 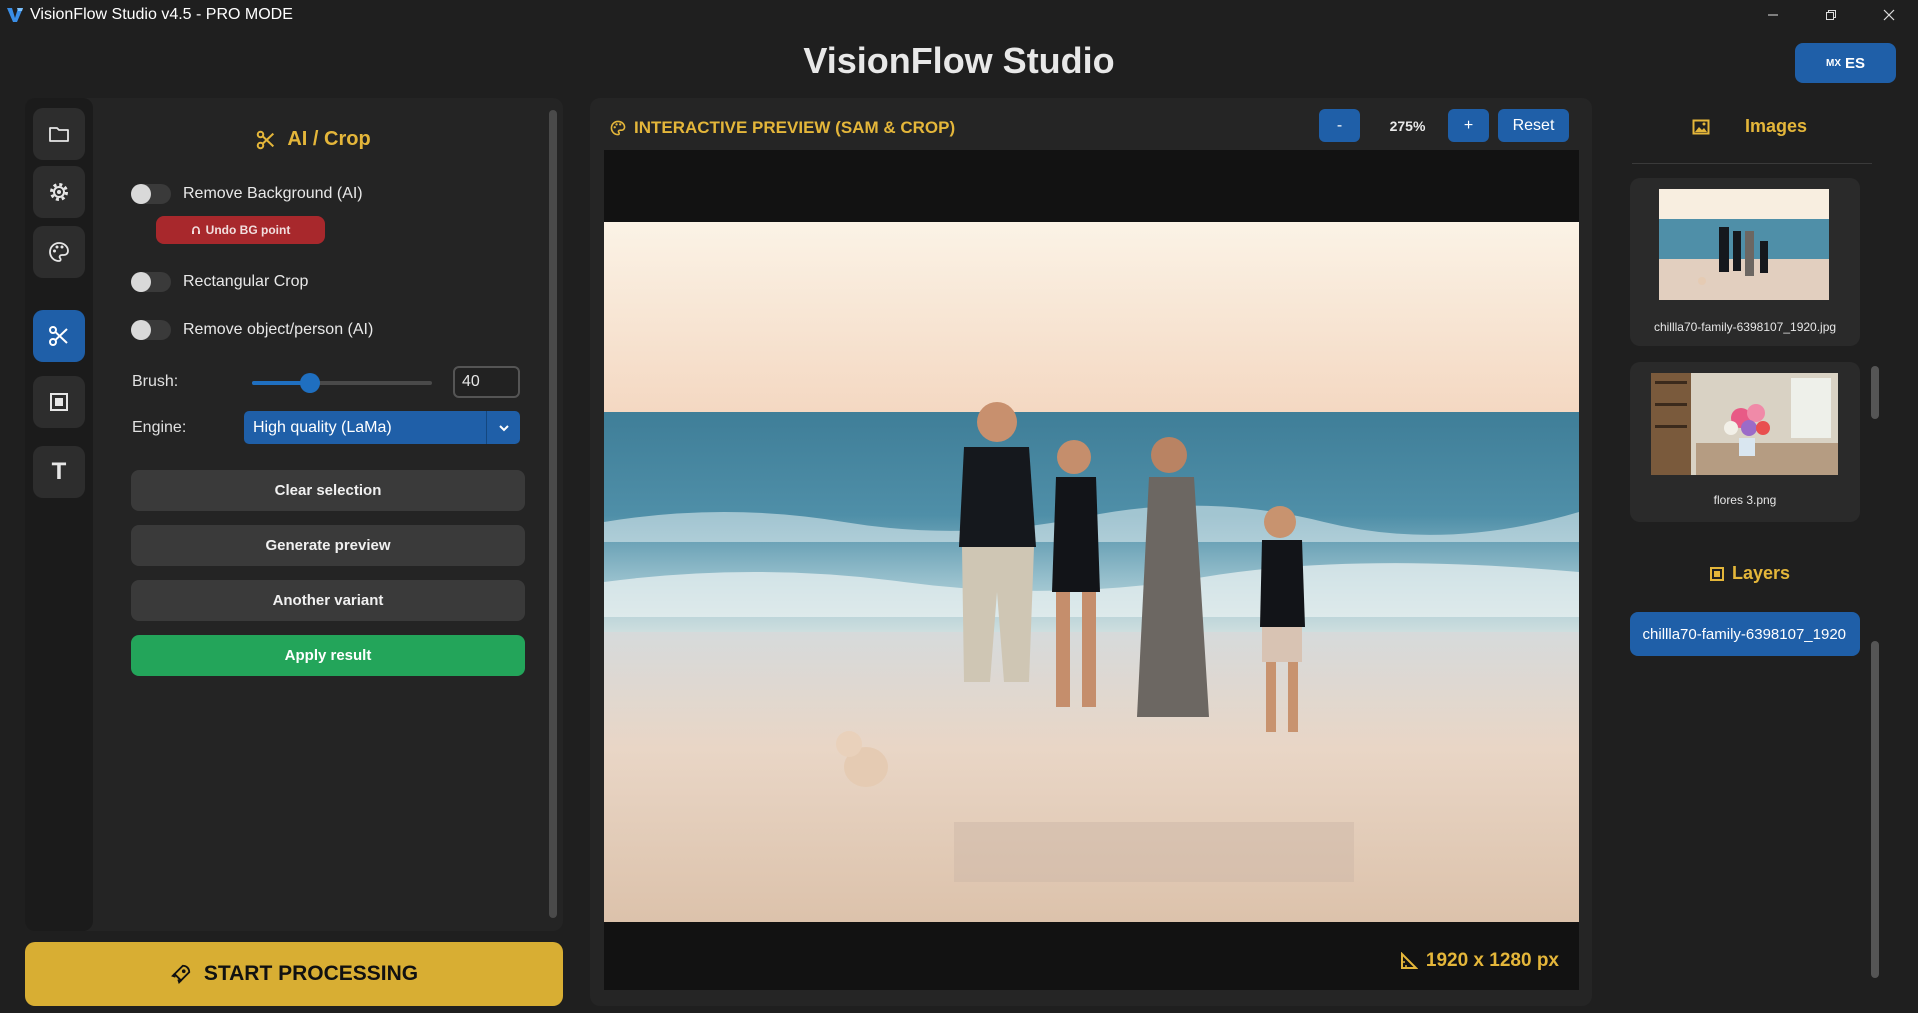 What do you see at coordinates (328, 600) in the screenshot?
I see `another-variant-button: Another variant` at bounding box center [328, 600].